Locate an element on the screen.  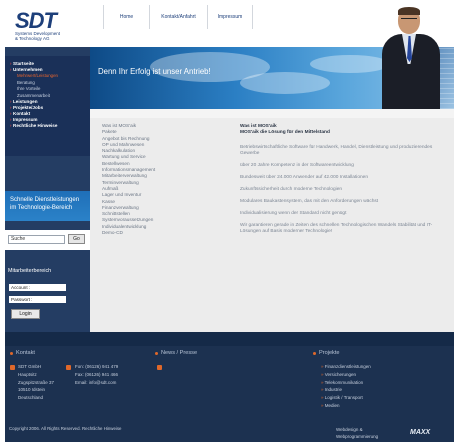
projekte-link: Finanzdienstleistungen is located at coordinates (346, 367).